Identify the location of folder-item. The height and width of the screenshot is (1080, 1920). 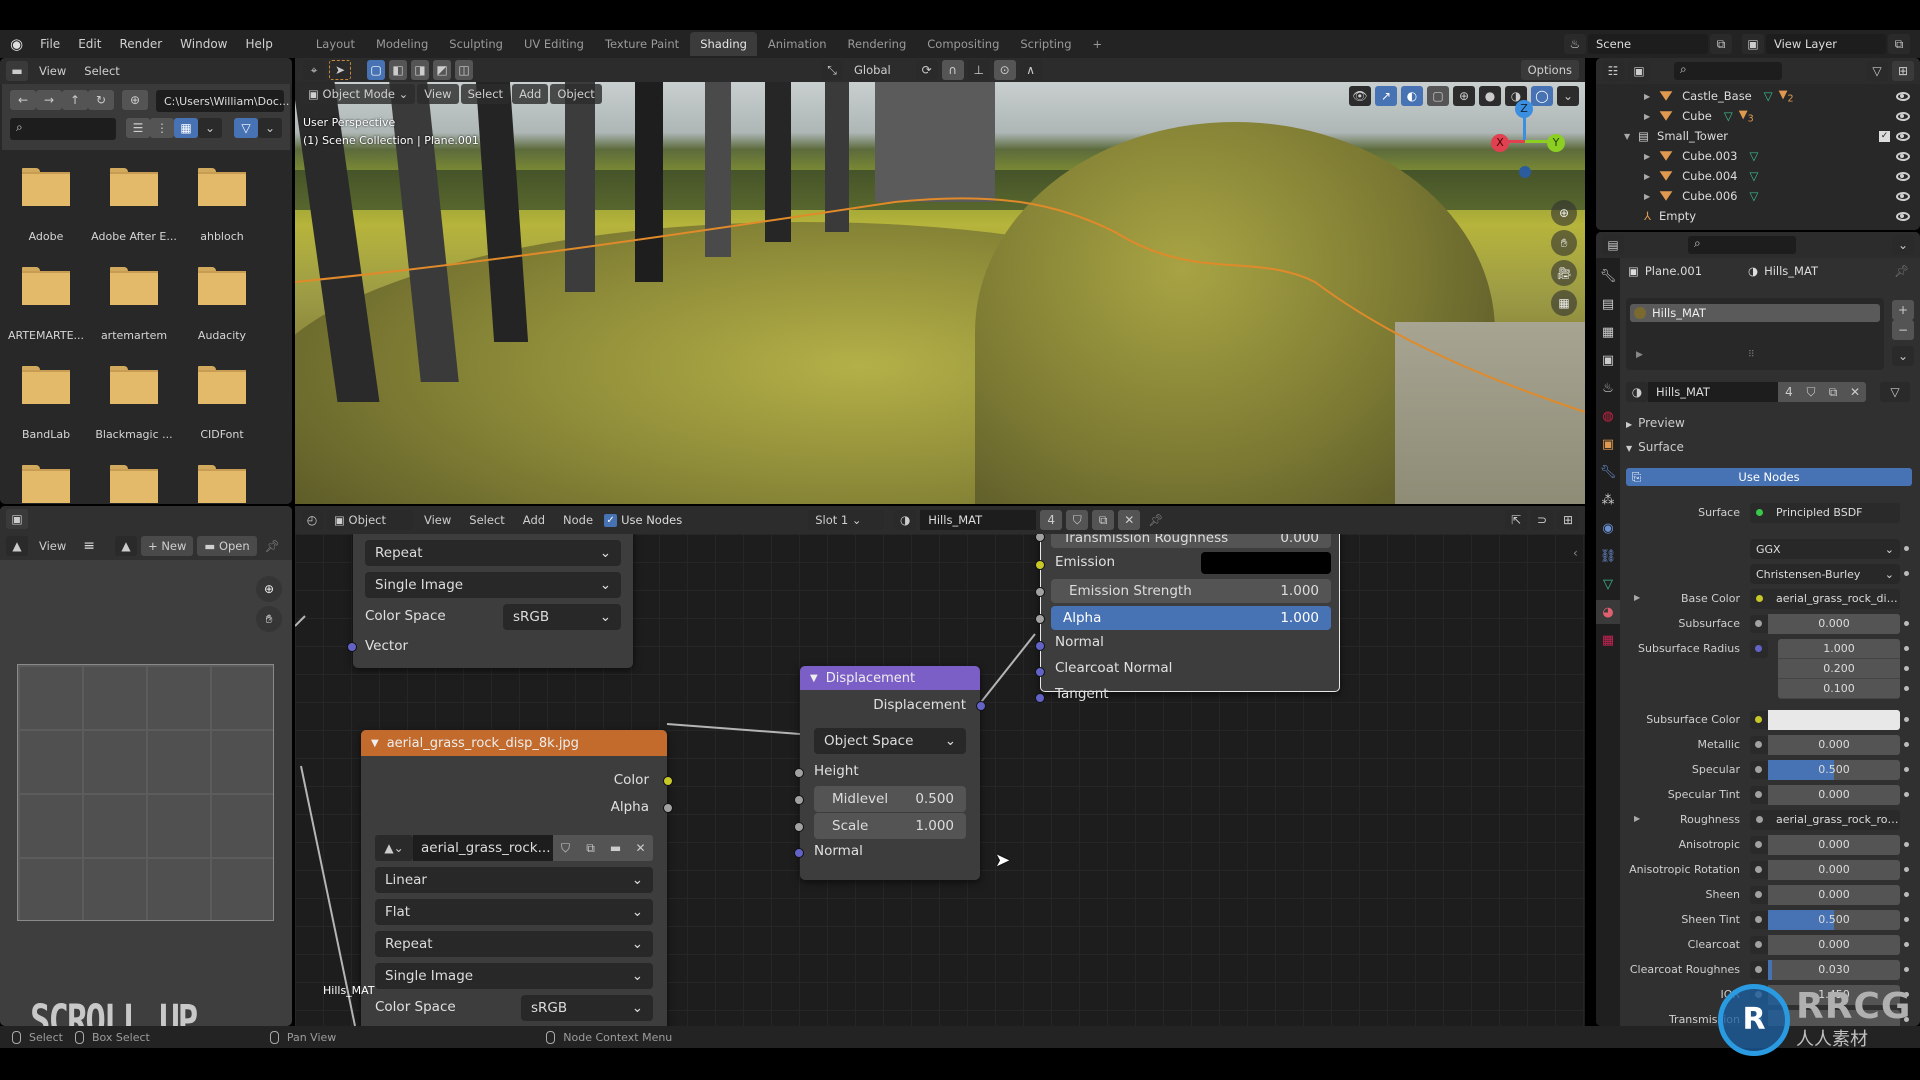
(240, 484).